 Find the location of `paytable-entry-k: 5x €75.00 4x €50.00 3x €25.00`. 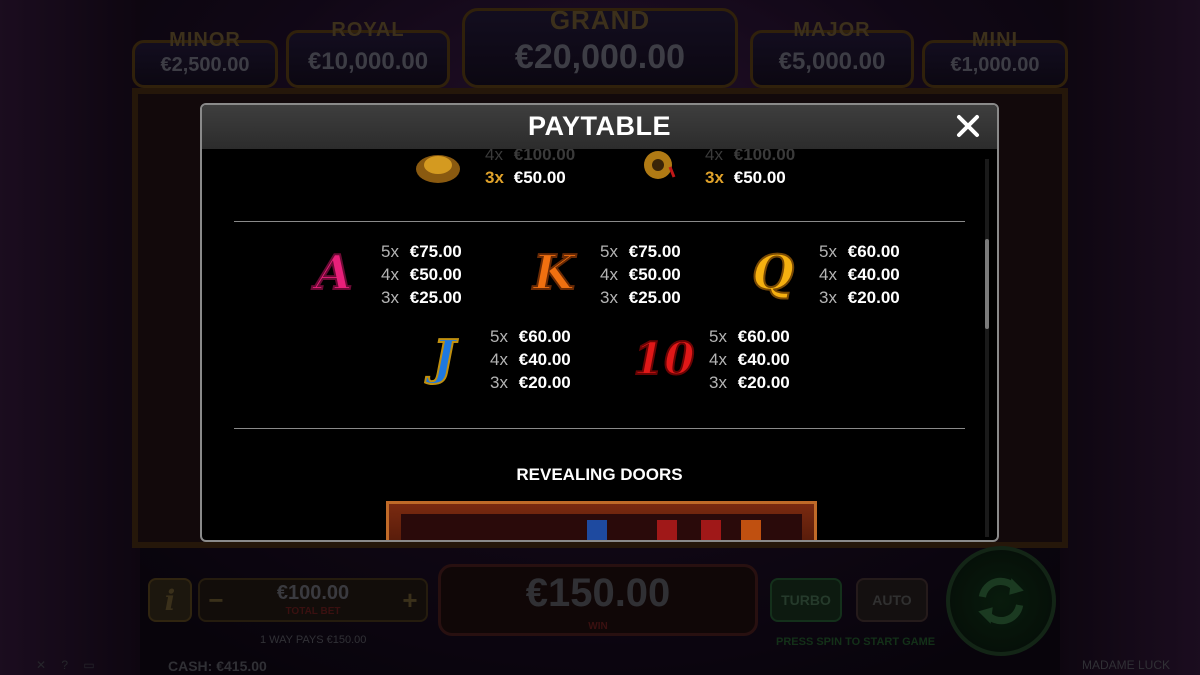

paytable-entry-k: 5x €75.00 4x €50.00 3x €25.00 is located at coordinates (640, 274).